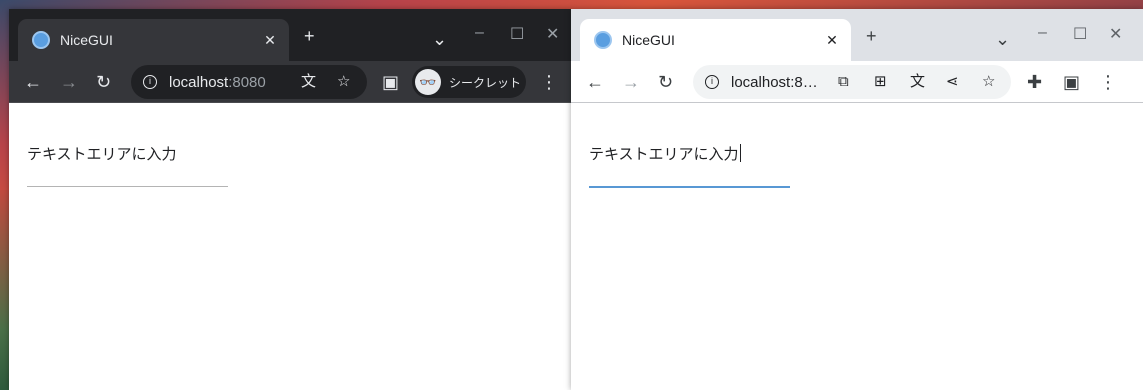 Image resolution: width=1143 pixels, height=390 pixels. I want to click on textarea-label-text: テキストエリアに入力, so click(664, 154).